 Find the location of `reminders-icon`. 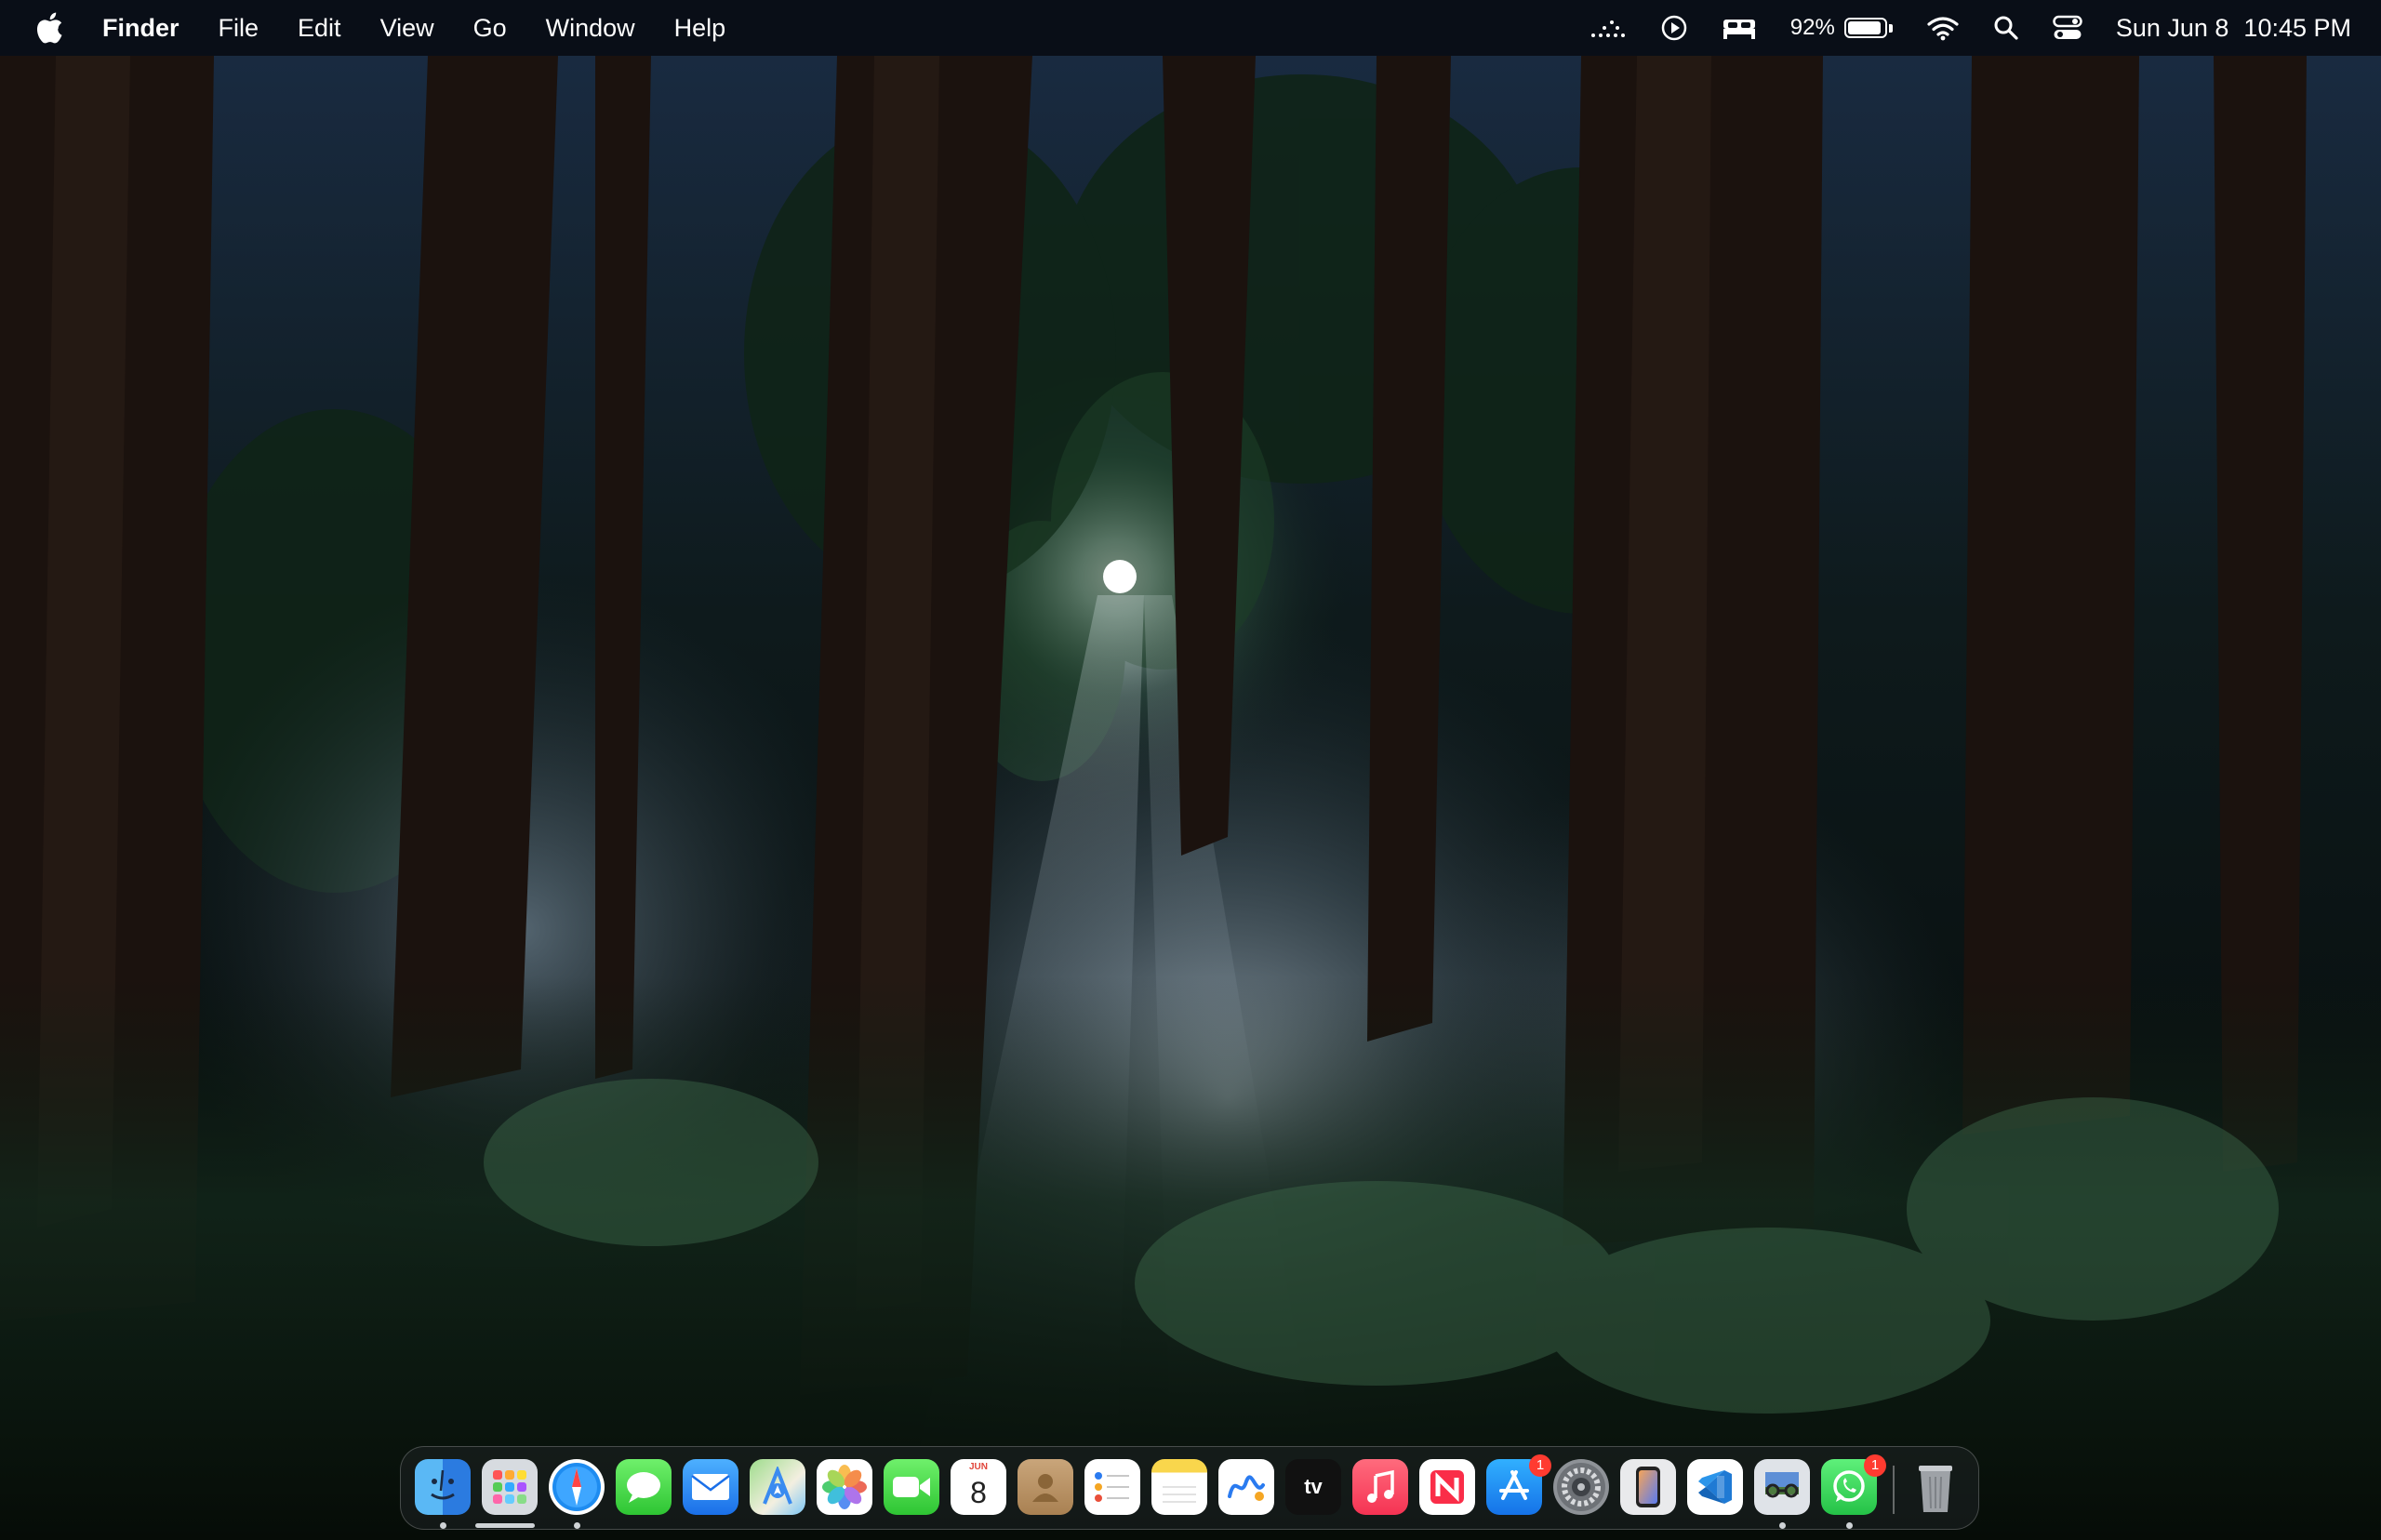

reminders-icon is located at coordinates (1112, 1487).